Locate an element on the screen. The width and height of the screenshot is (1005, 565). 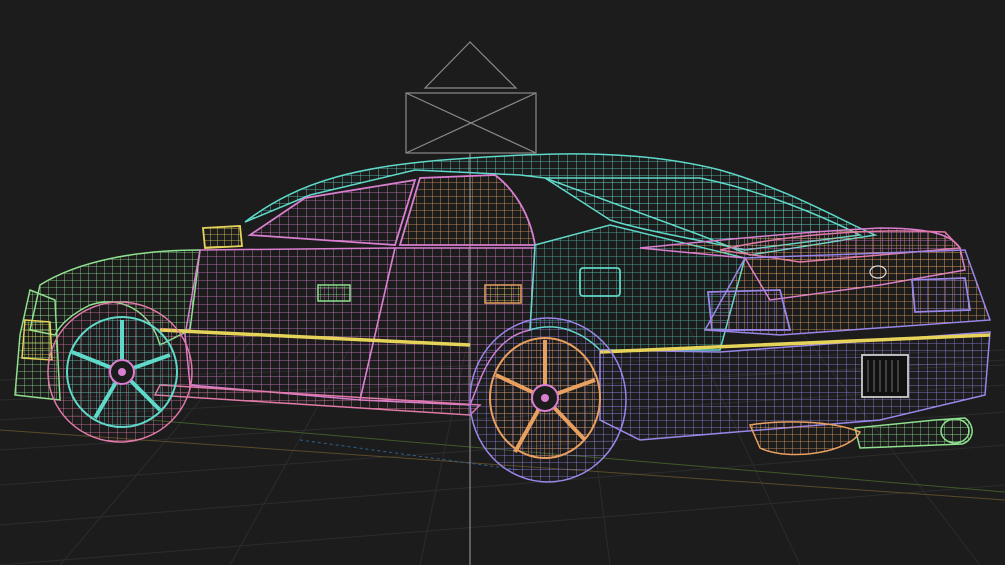
fuel-door is located at coordinates (600, 282).